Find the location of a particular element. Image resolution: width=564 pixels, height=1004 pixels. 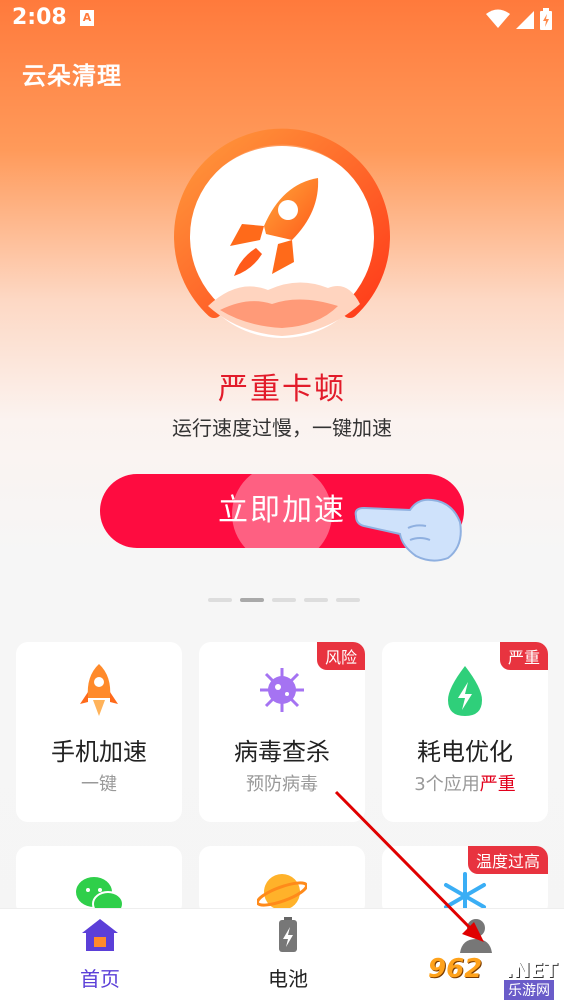

pager-dots is located at coordinates (284, 600).